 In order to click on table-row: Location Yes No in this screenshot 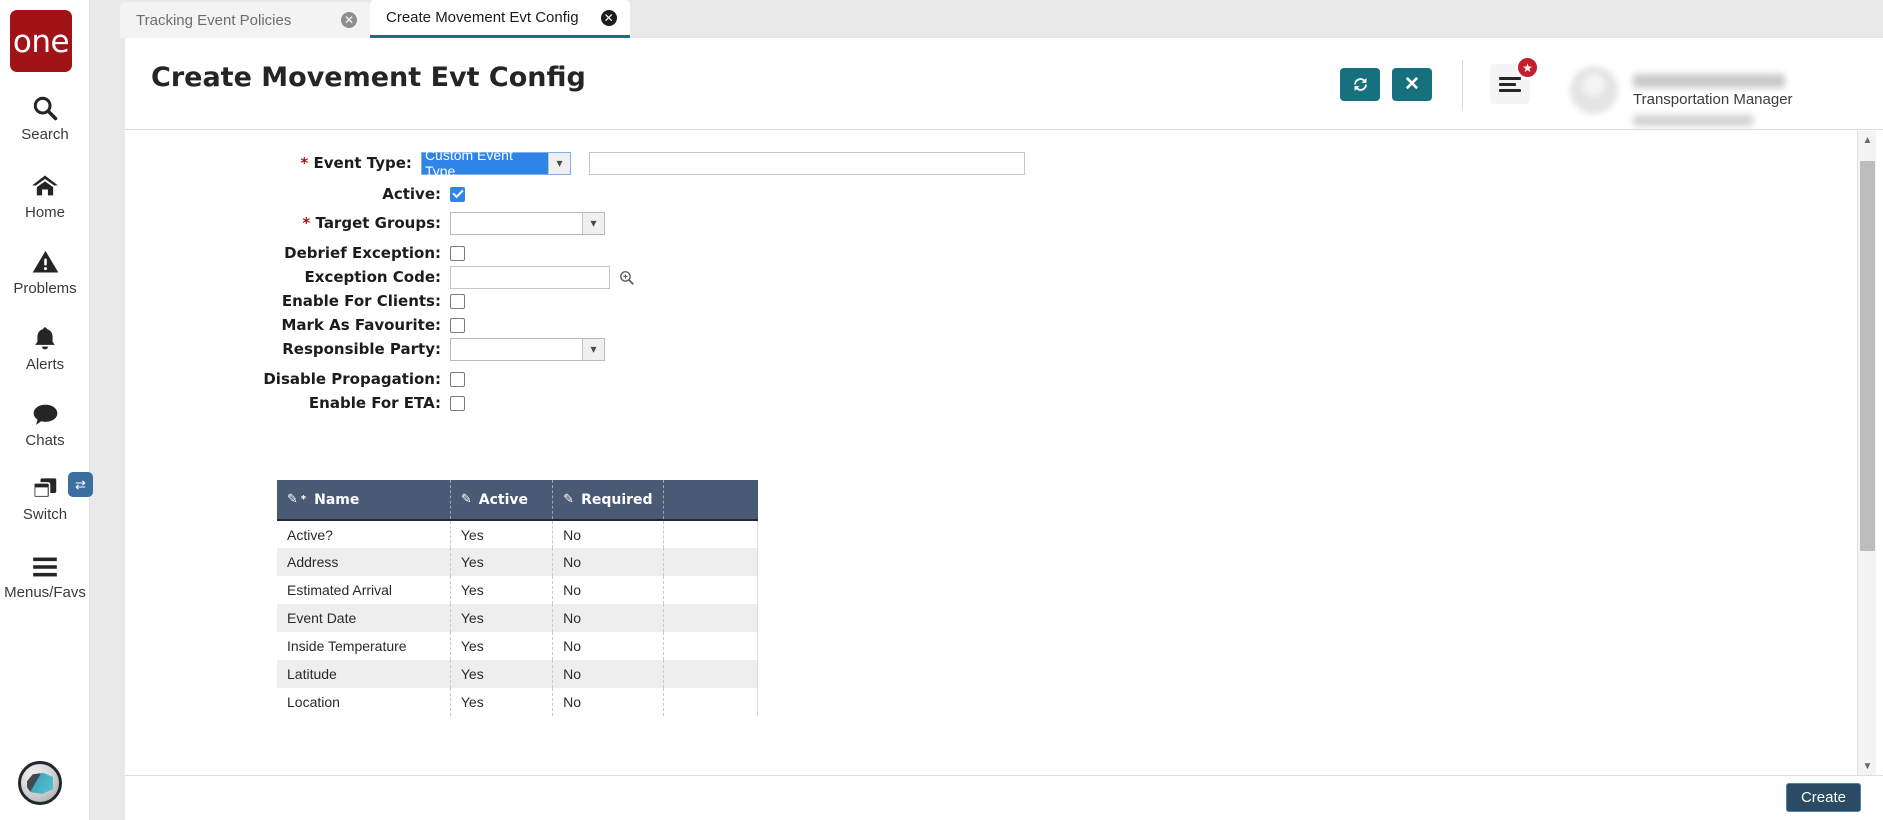, I will do `click(518, 702)`.